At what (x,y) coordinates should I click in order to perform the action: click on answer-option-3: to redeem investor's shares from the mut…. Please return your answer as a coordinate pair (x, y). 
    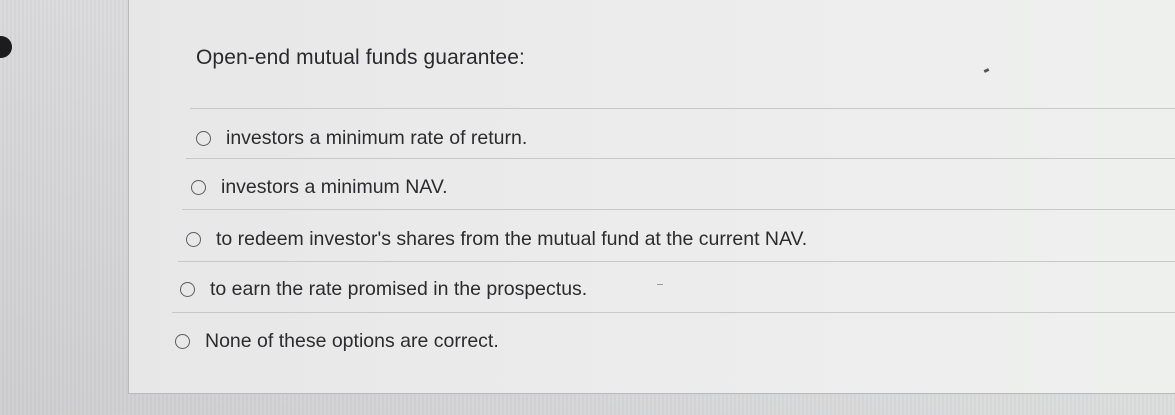
    Looking at the image, I should click on (496, 239).